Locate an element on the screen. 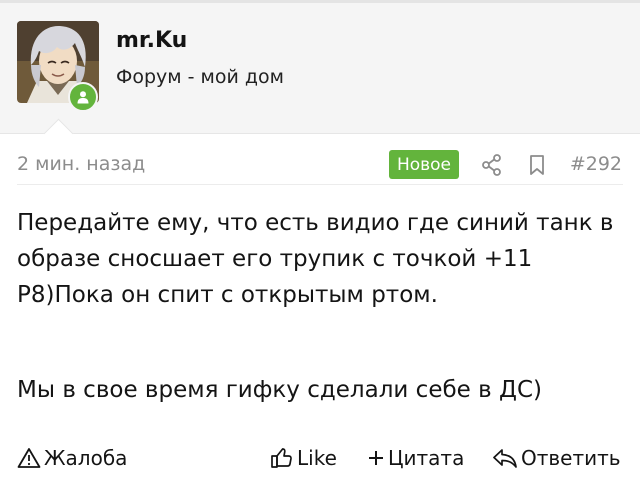  share-icon is located at coordinates (492, 165).